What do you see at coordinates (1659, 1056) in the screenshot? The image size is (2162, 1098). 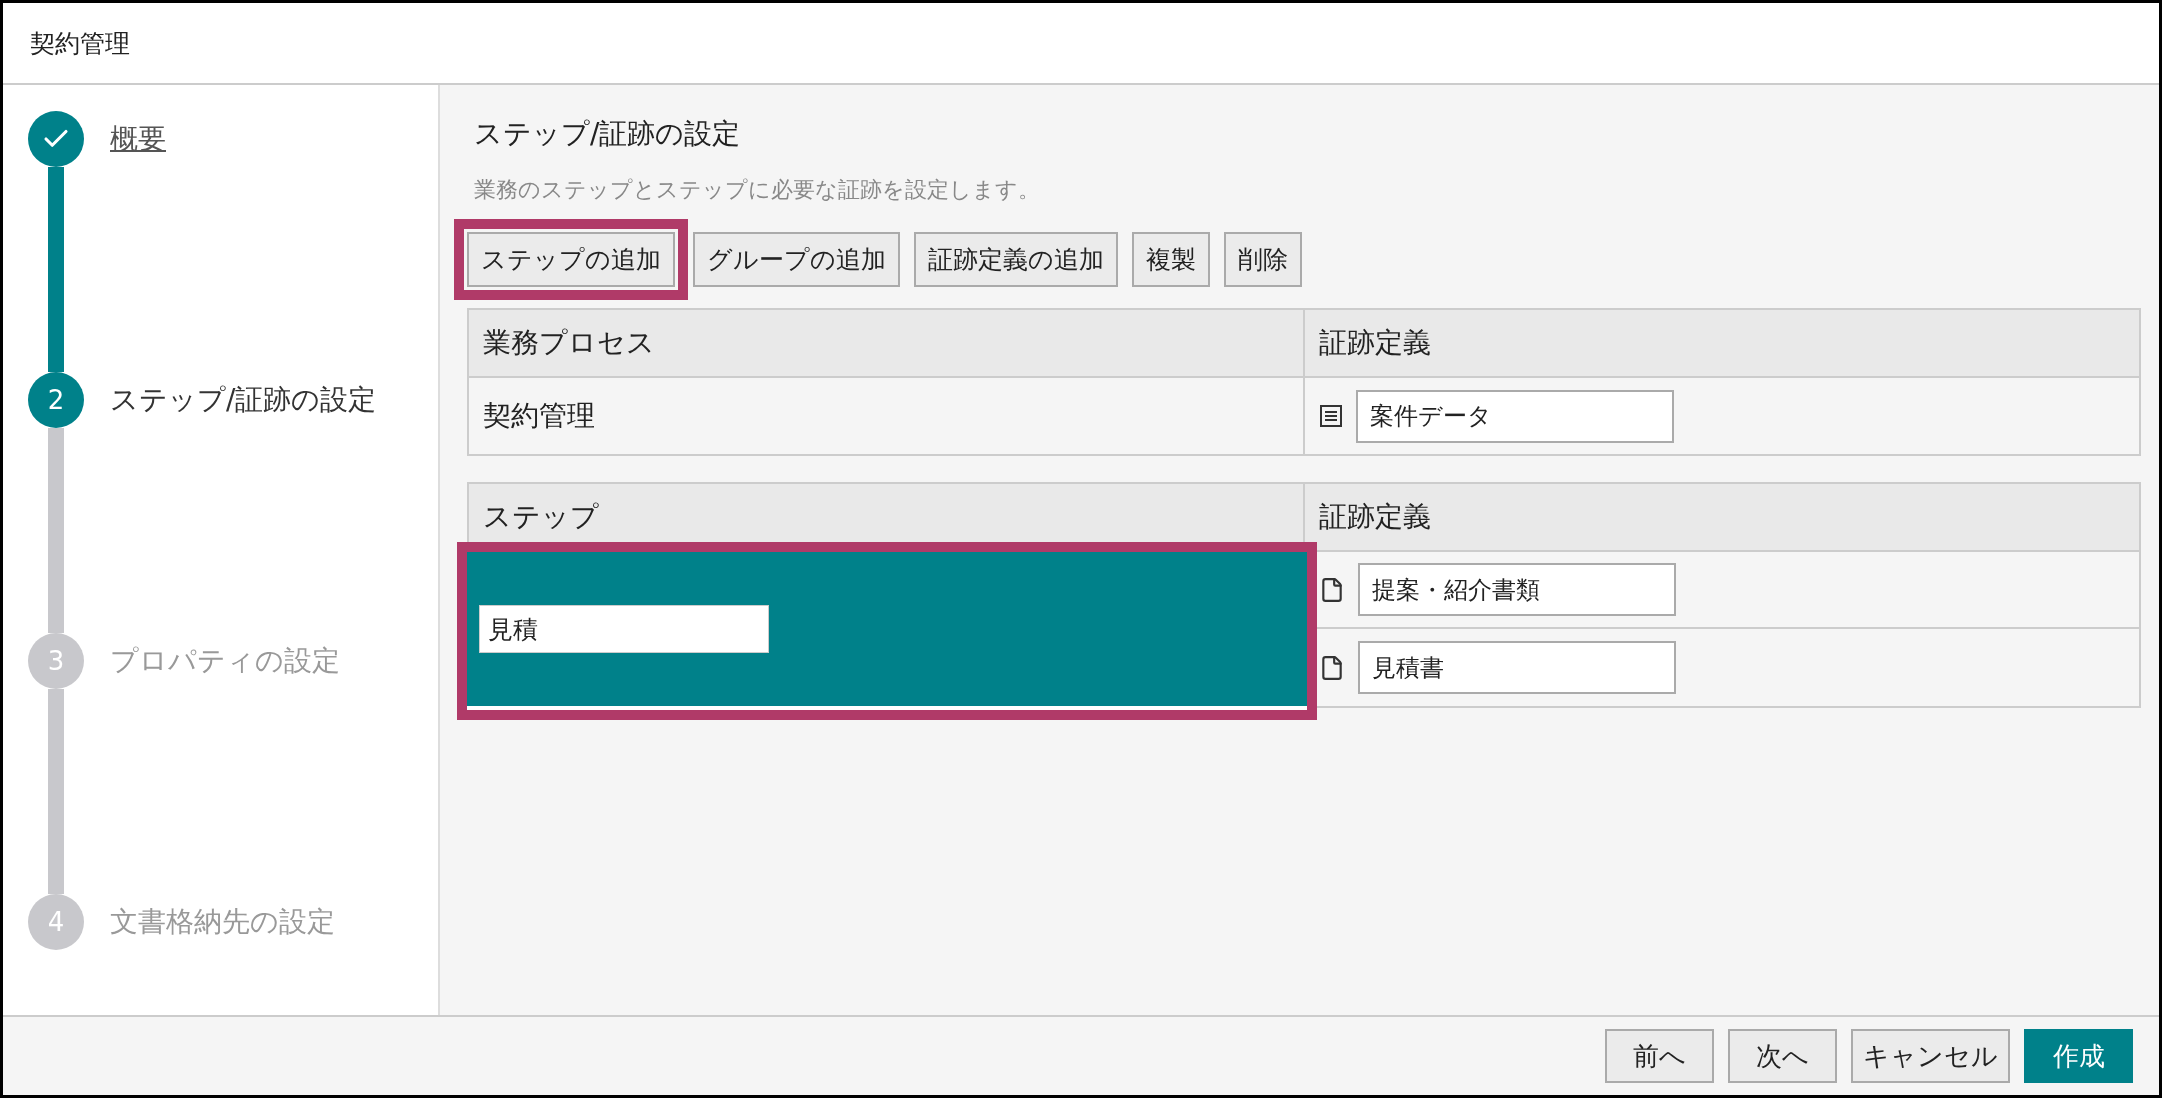 I see `footer-button: 前へ` at bounding box center [1659, 1056].